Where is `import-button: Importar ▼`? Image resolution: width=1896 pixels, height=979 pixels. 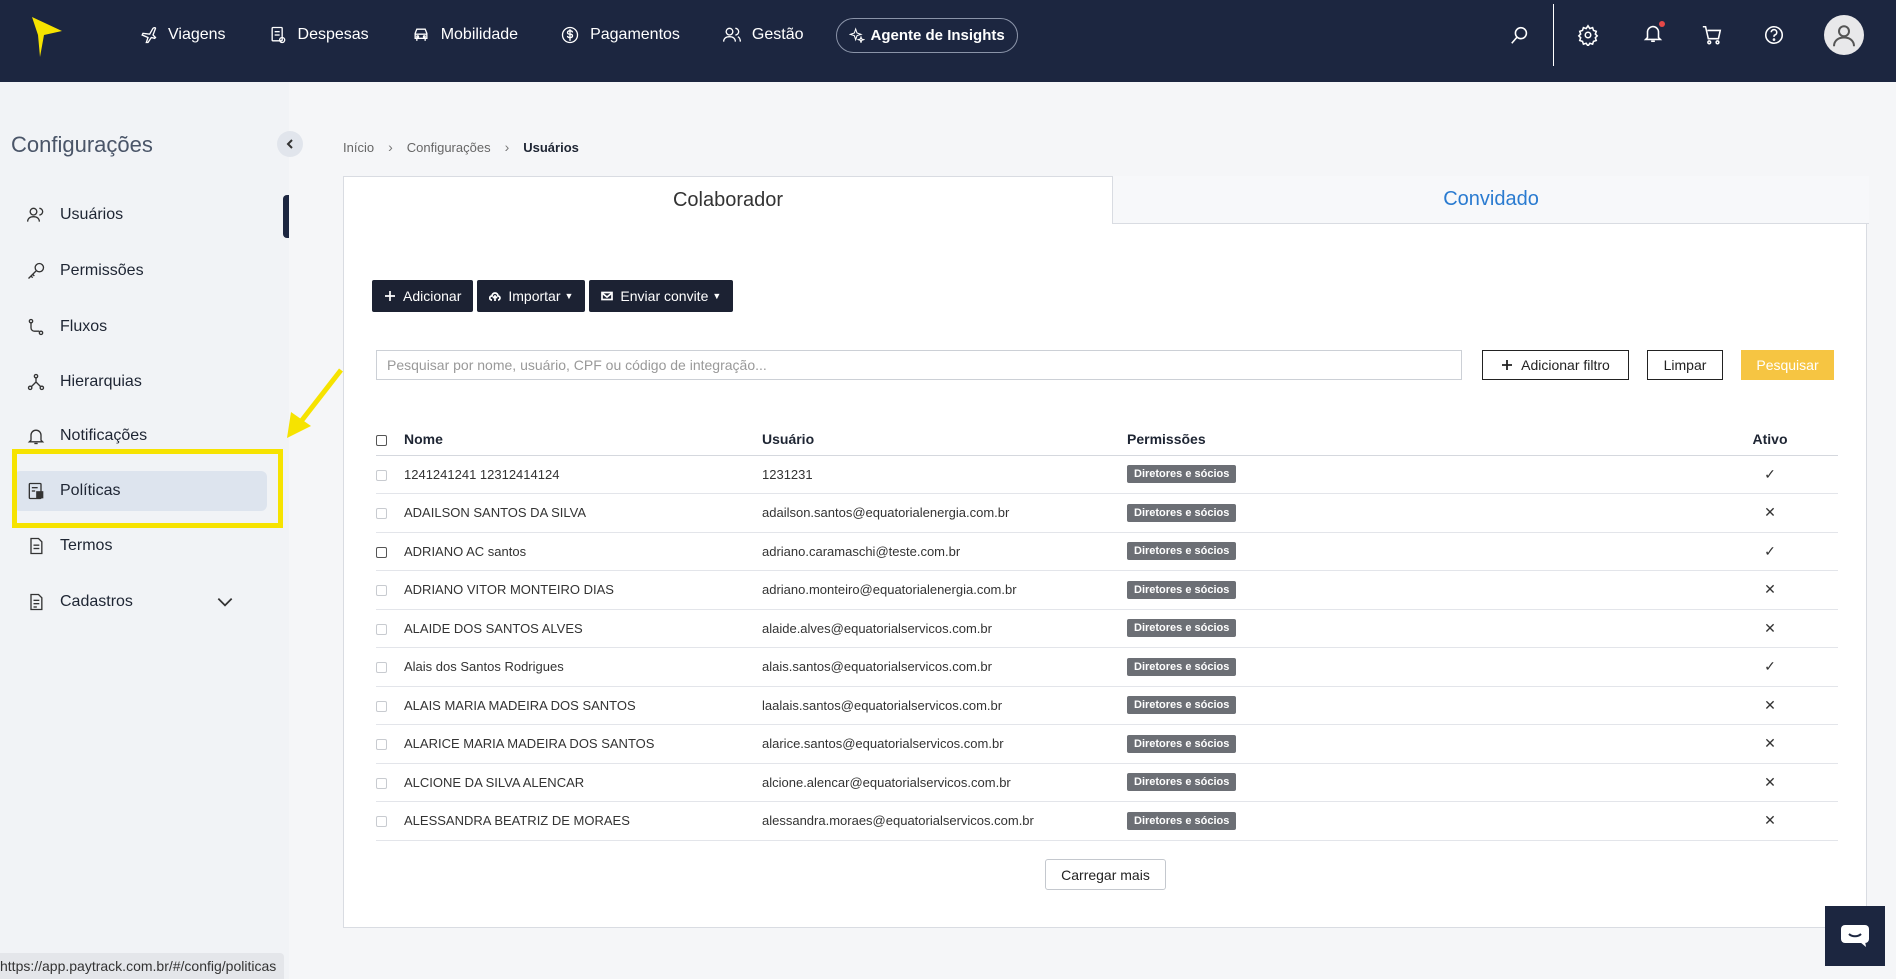 import-button: Importar ▼ is located at coordinates (531, 296).